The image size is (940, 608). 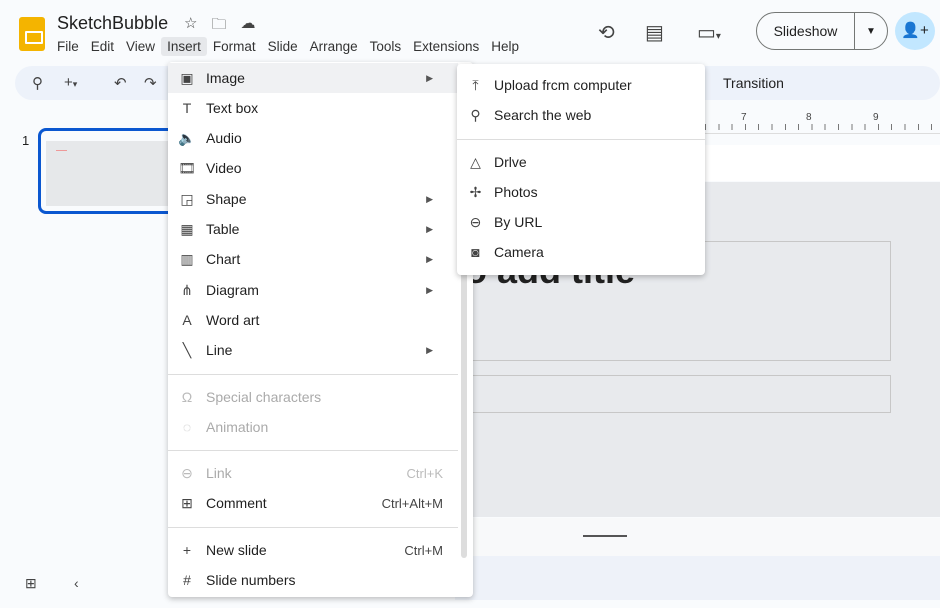 I want to click on menu-item-label: New slide, so click(x=236, y=550).